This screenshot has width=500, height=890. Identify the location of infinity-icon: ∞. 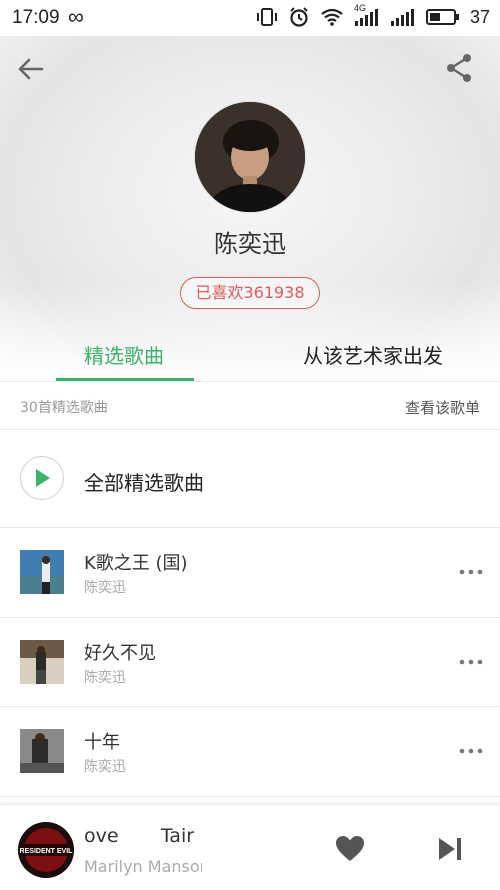
(76, 16).